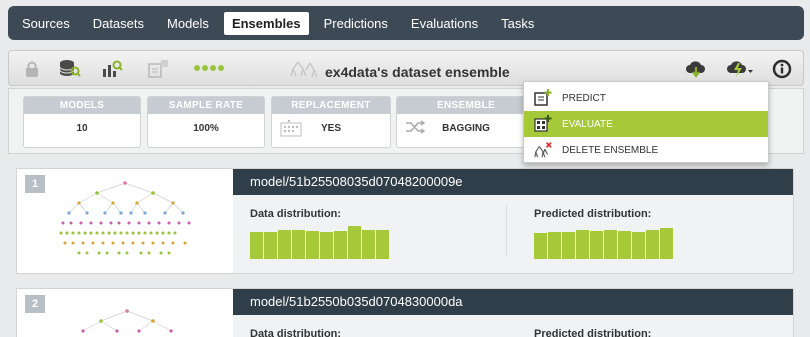 The height and width of the screenshot is (337, 810). What do you see at coordinates (696, 69) in the screenshot?
I see `download-icon` at bounding box center [696, 69].